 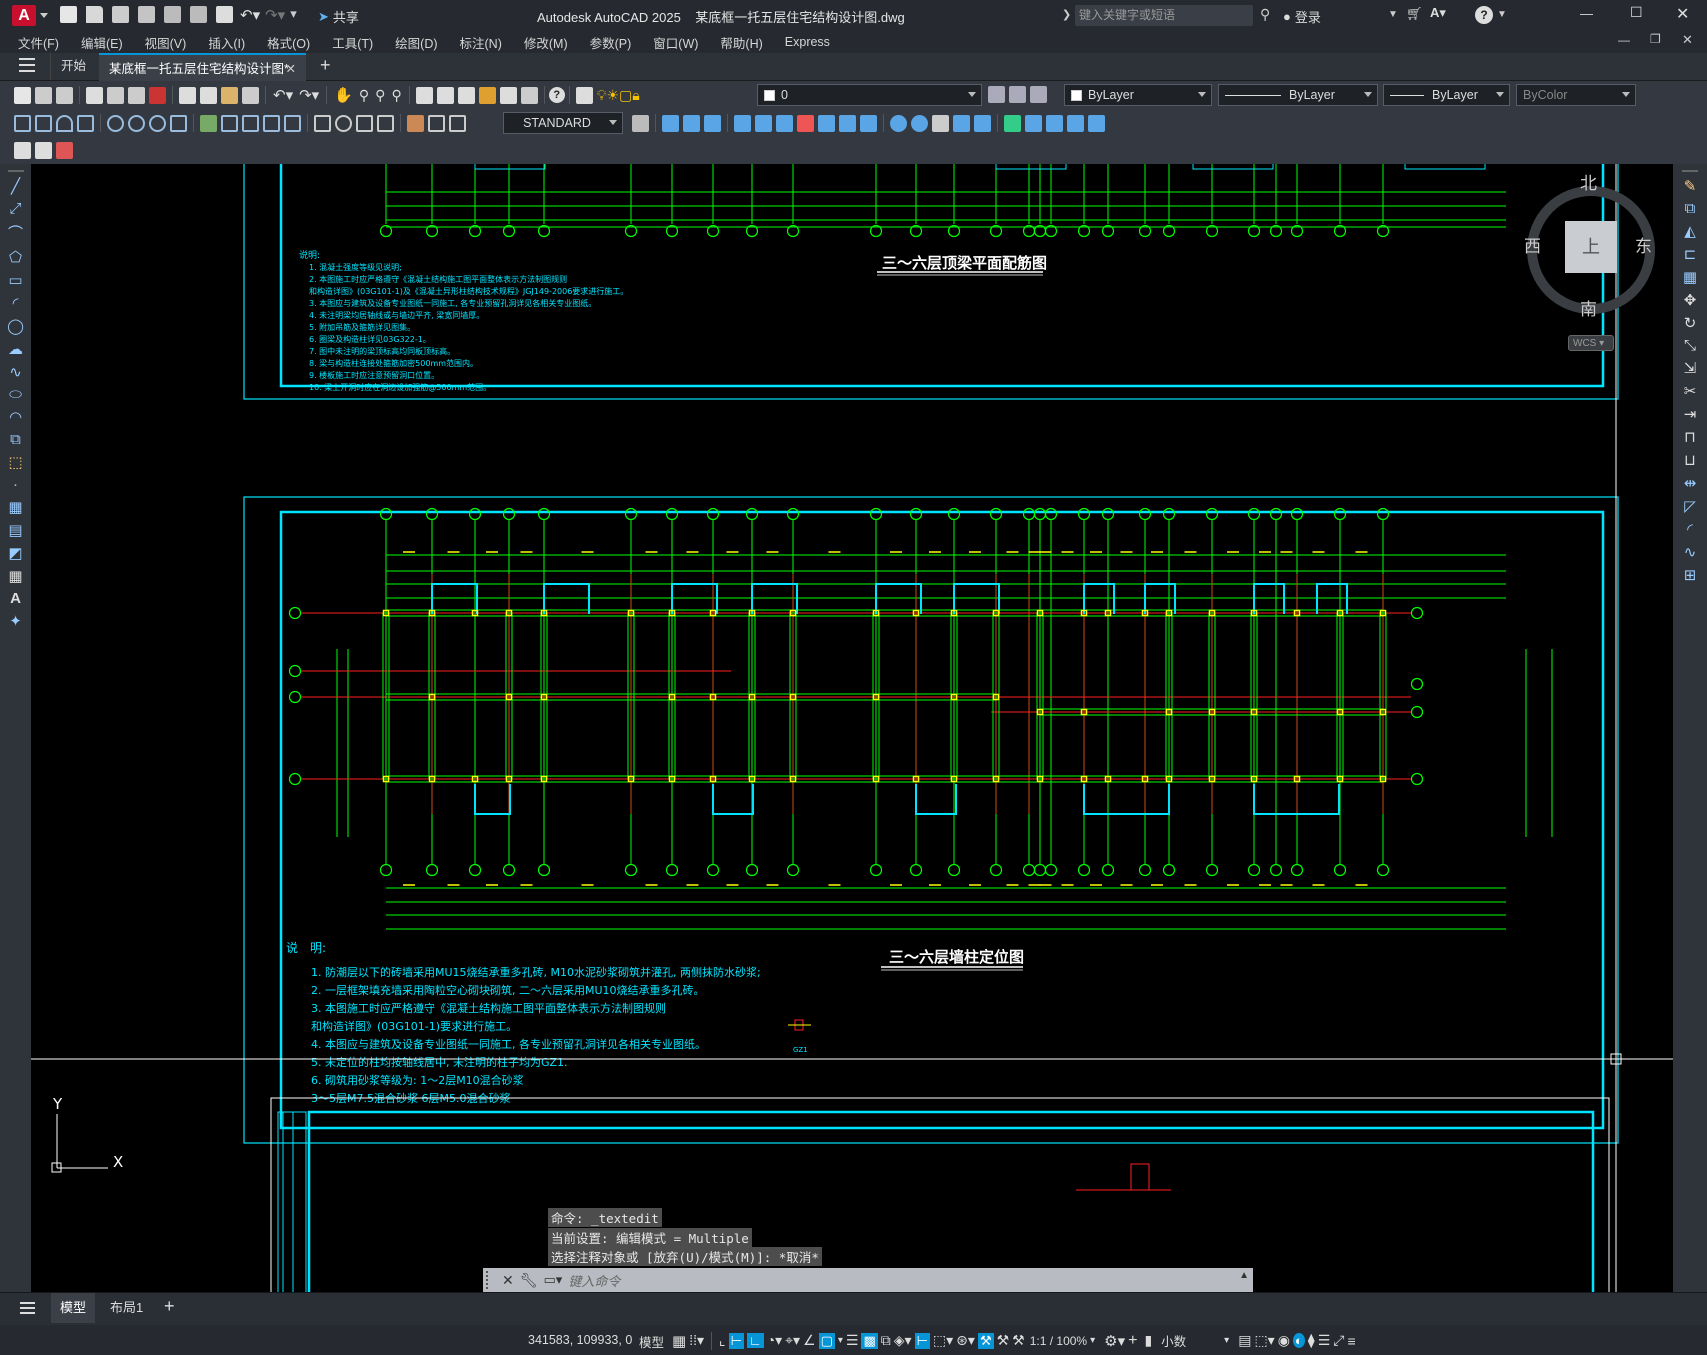 What do you see at coordinates (774, 1340) in the screenshot?
I see `polar-icon: ◔▾` at bounding box center [774, 1340].